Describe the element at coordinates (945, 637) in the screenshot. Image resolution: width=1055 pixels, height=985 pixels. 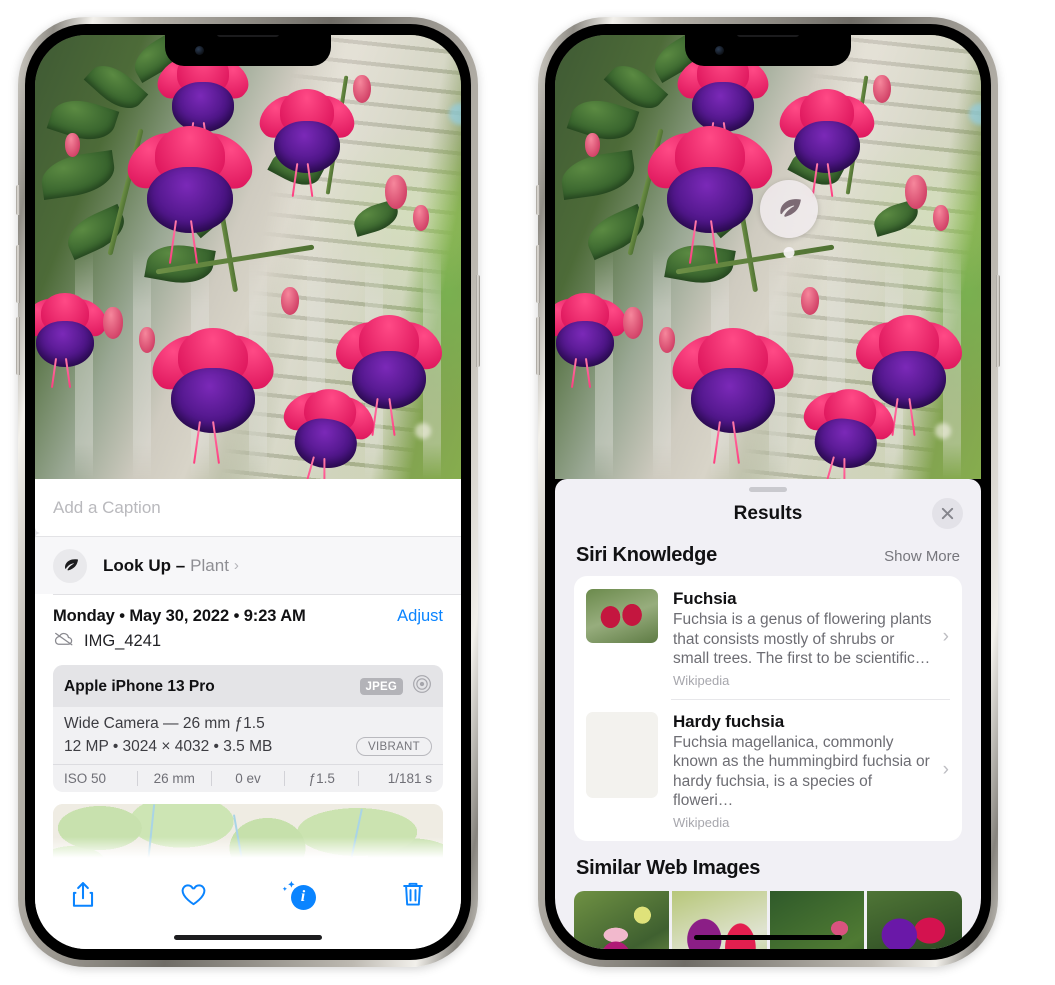
I see `chevron-right-icon: ›` at that location.